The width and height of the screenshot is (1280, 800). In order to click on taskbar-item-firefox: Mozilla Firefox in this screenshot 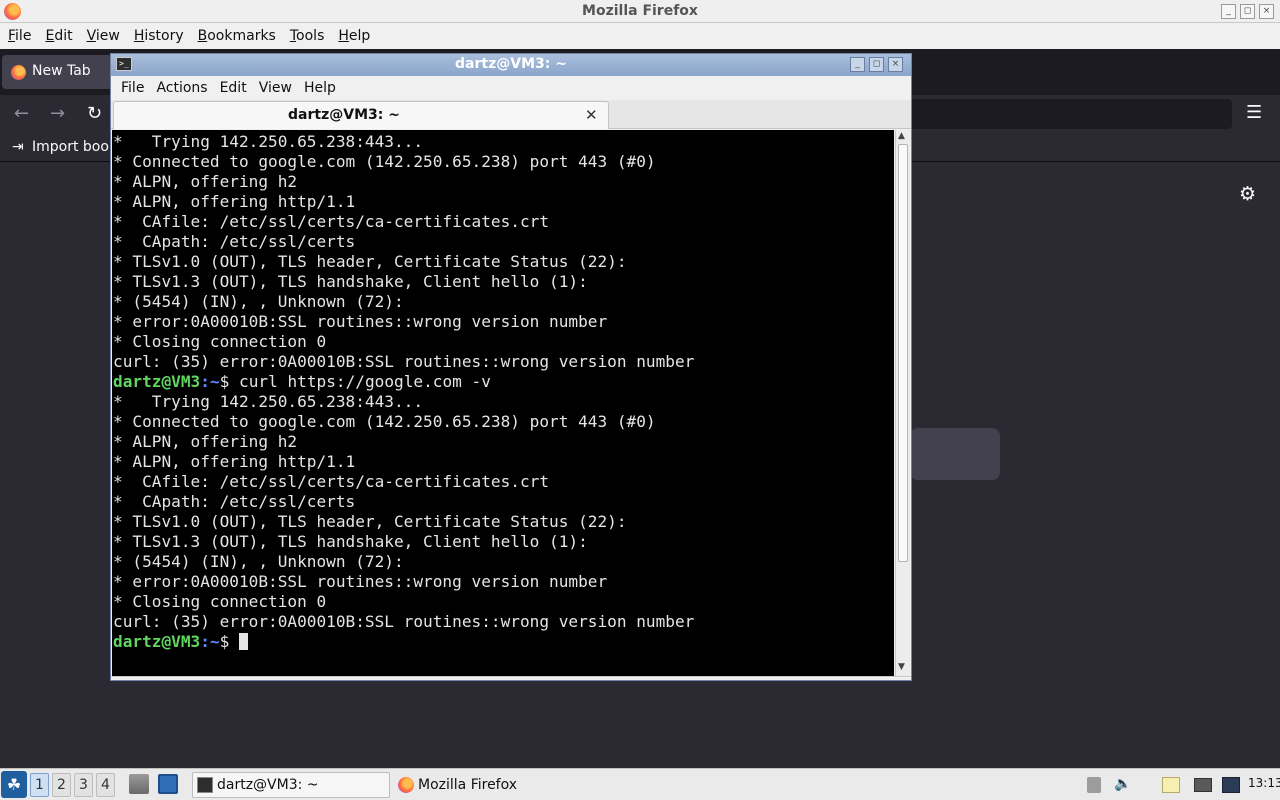, I will do `click(493, 785)`.